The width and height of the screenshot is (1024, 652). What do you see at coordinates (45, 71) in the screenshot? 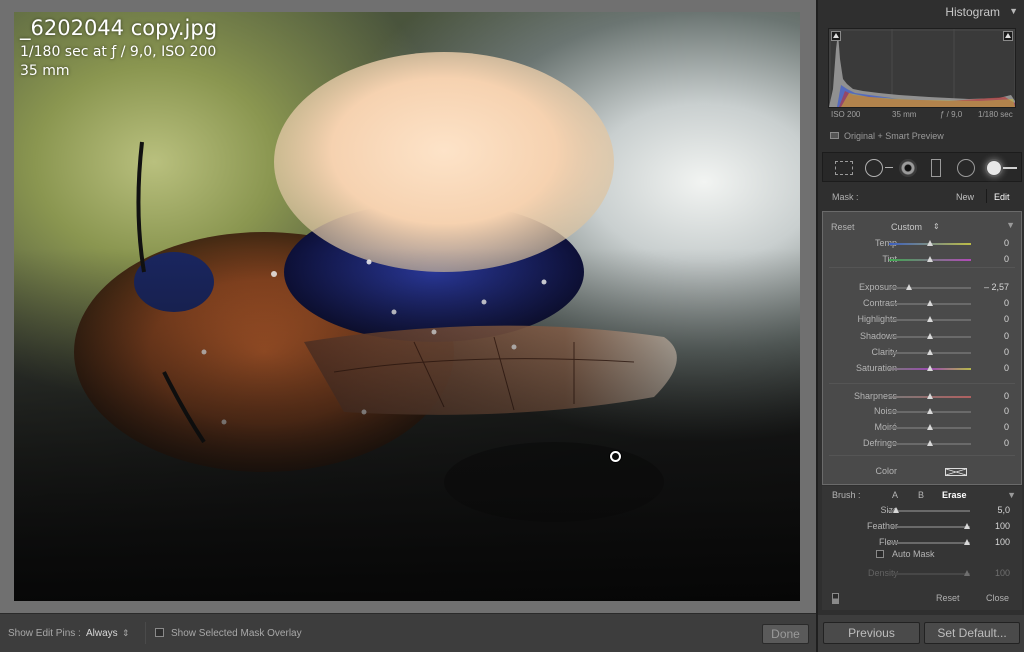
I see `photo-focal-overlay: 35 mm` at bounding box center [45, 71].